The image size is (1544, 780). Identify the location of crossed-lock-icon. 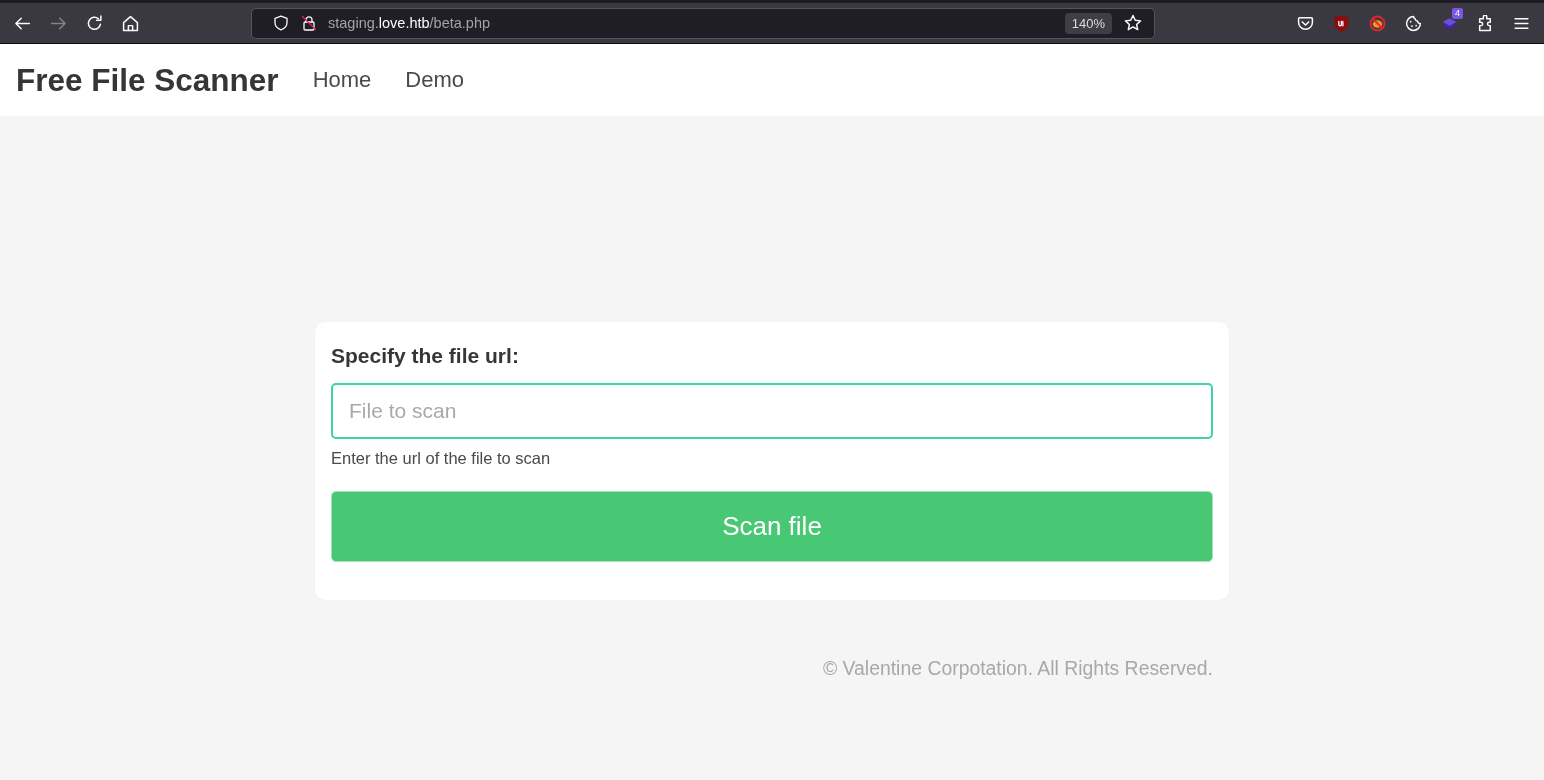
(309, 23).